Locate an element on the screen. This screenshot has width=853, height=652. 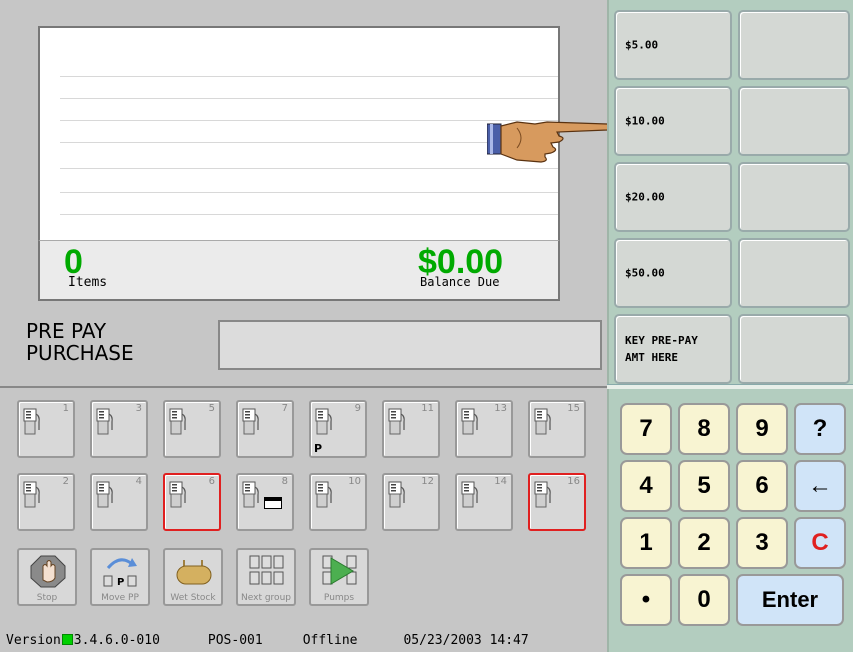
amount-button: KEY PRE-PAY AMT HERE is located at coordinates (673, 349).